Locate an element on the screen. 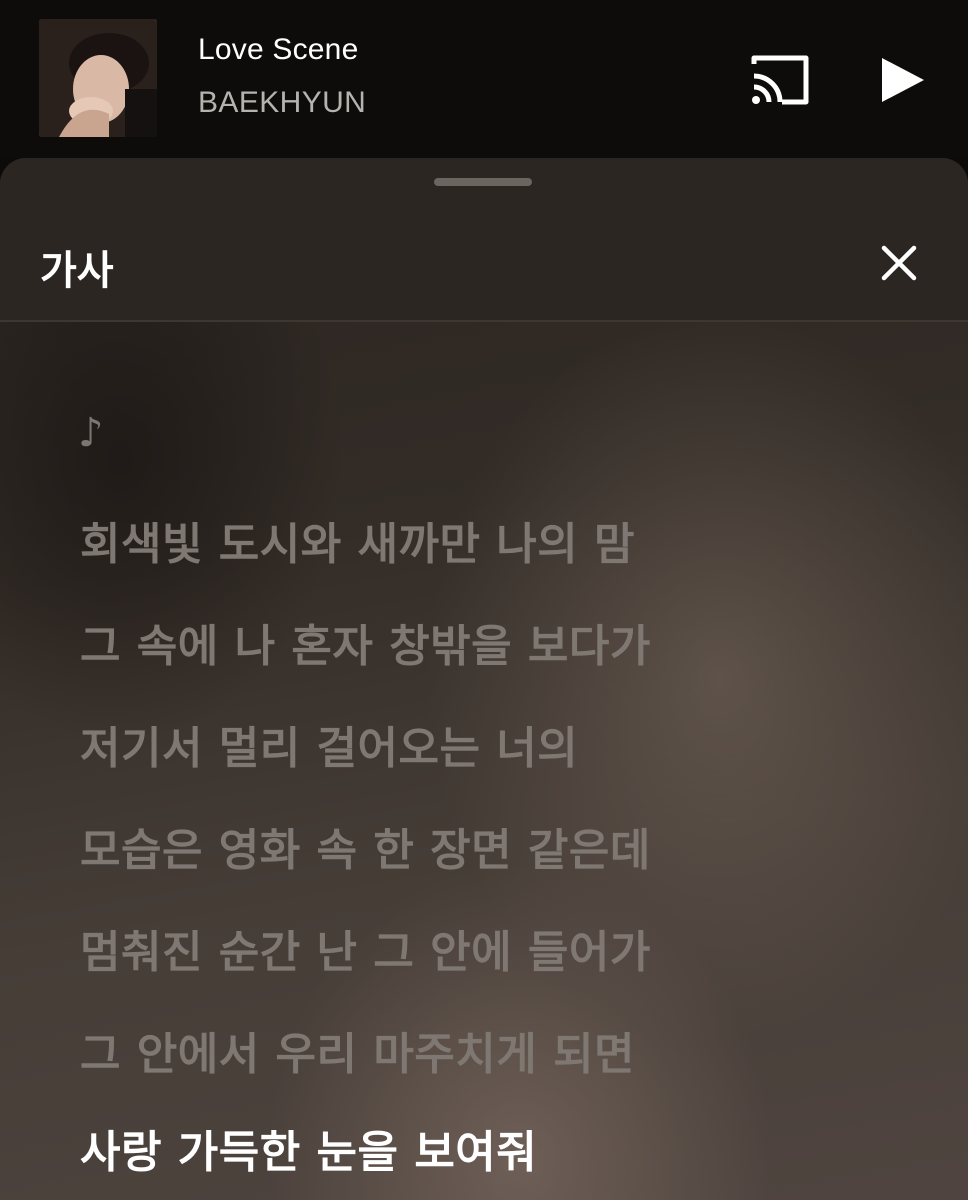  lyric-line: 모습은 영화 속 한 장면 같은데 is located at coordinates (365, 846).